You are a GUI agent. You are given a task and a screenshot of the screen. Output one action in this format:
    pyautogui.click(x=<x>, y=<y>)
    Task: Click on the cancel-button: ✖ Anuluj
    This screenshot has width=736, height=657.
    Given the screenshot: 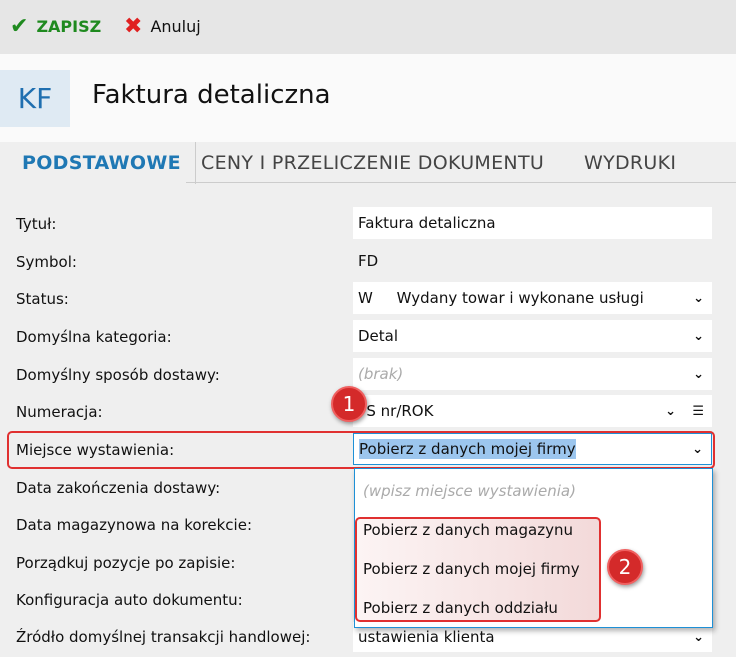 What is the action you would take?
    pyautogui.click(x=162, y=26)
    